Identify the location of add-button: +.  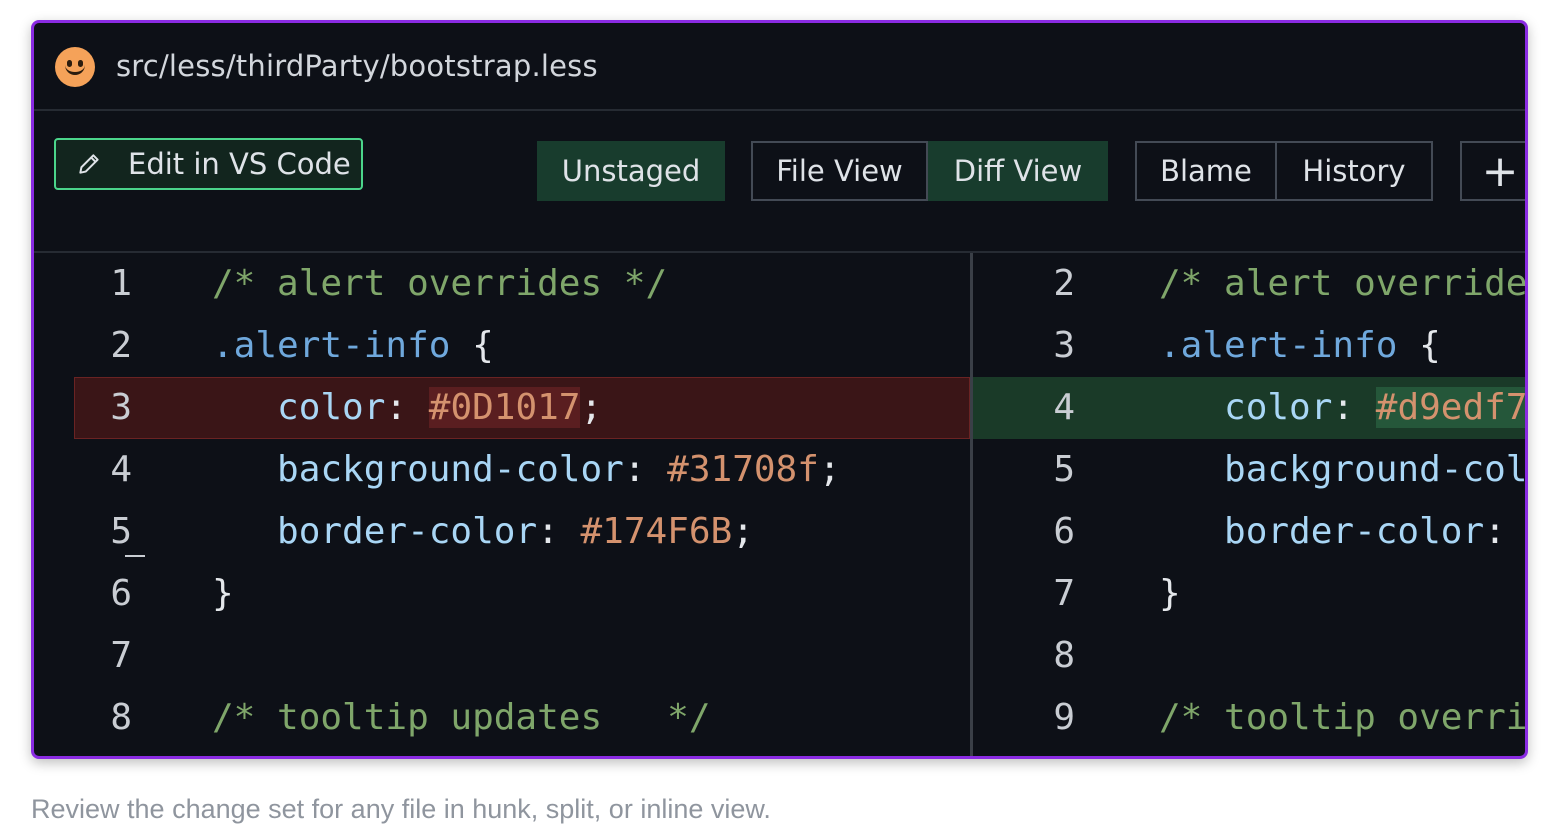
(1492, 171).